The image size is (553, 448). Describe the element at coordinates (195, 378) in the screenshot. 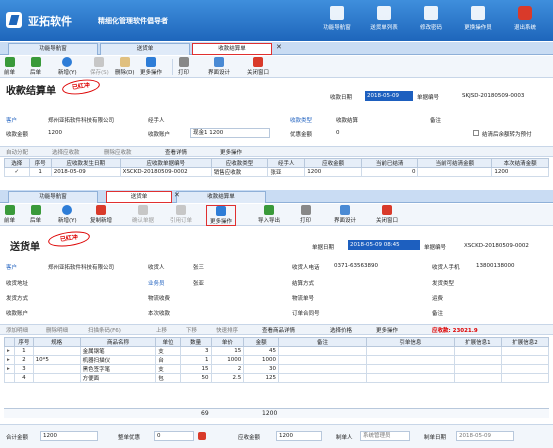

I see `cell: 50` at that location.